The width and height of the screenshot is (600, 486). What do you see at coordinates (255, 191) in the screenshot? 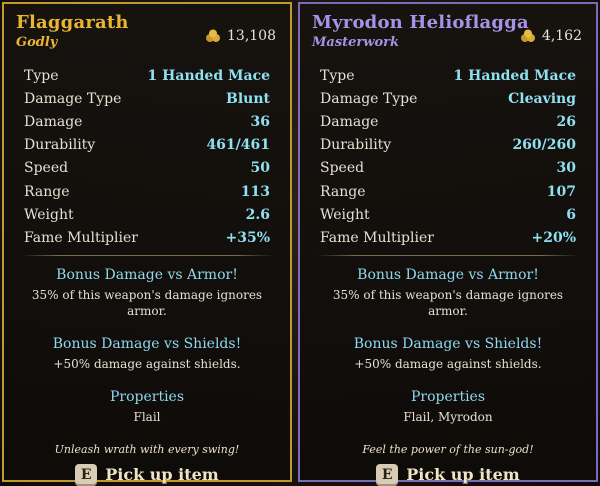
I see `stat-value: 113` at bounding box center [255, 191].